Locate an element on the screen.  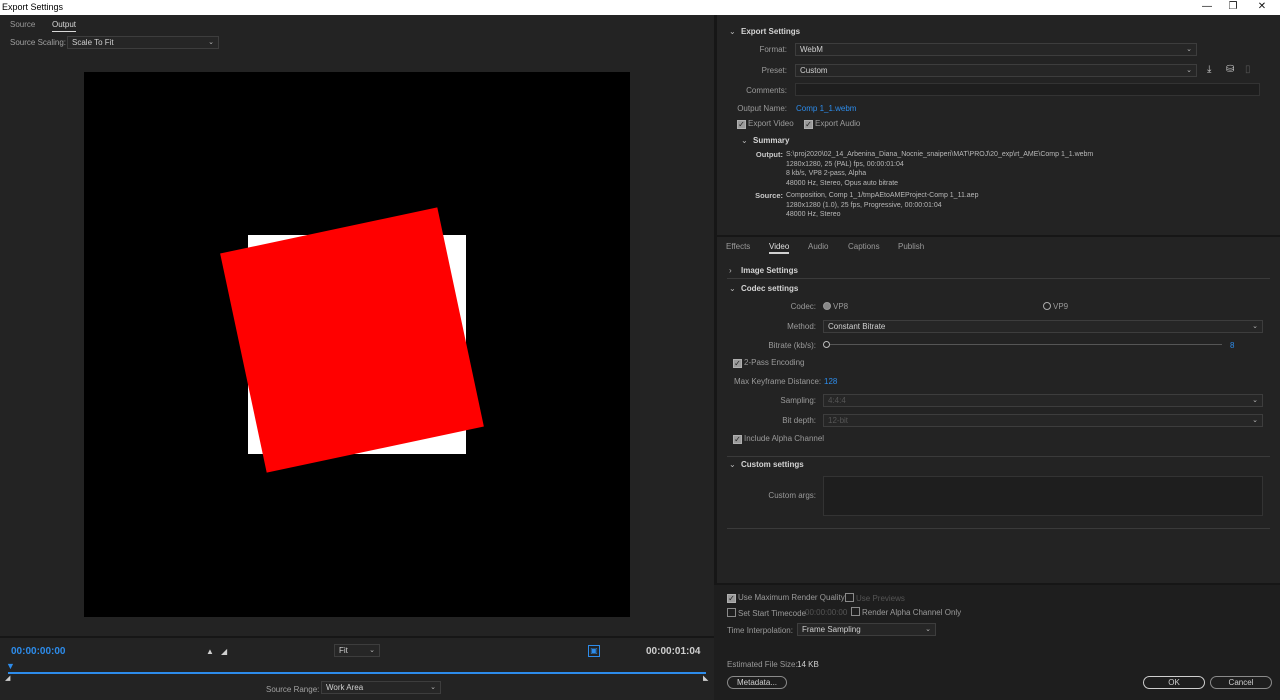
bitrate-slider-track is located at coordinates (1023, 344).